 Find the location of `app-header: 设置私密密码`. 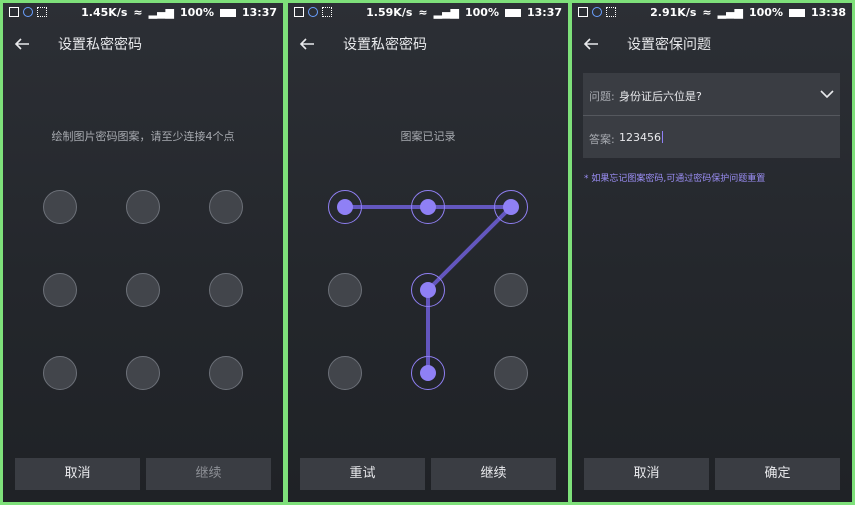

app-header: 设置私密密码 is located at coordinates (143, 45).